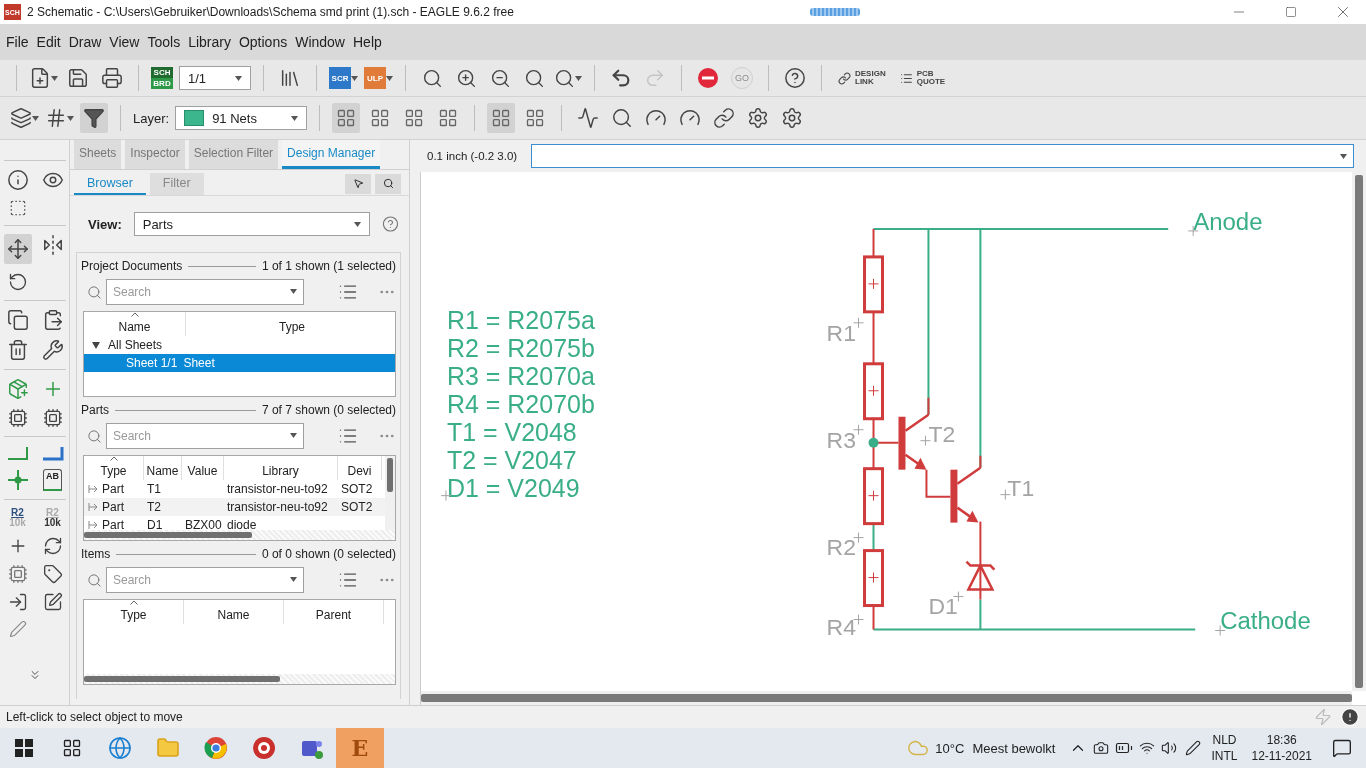 The height and width of the screenshot is (768, 1366). Describe the element at coordinates (331, 154) in the screenshot. I see `panel-tab: Design Manager` at that location.